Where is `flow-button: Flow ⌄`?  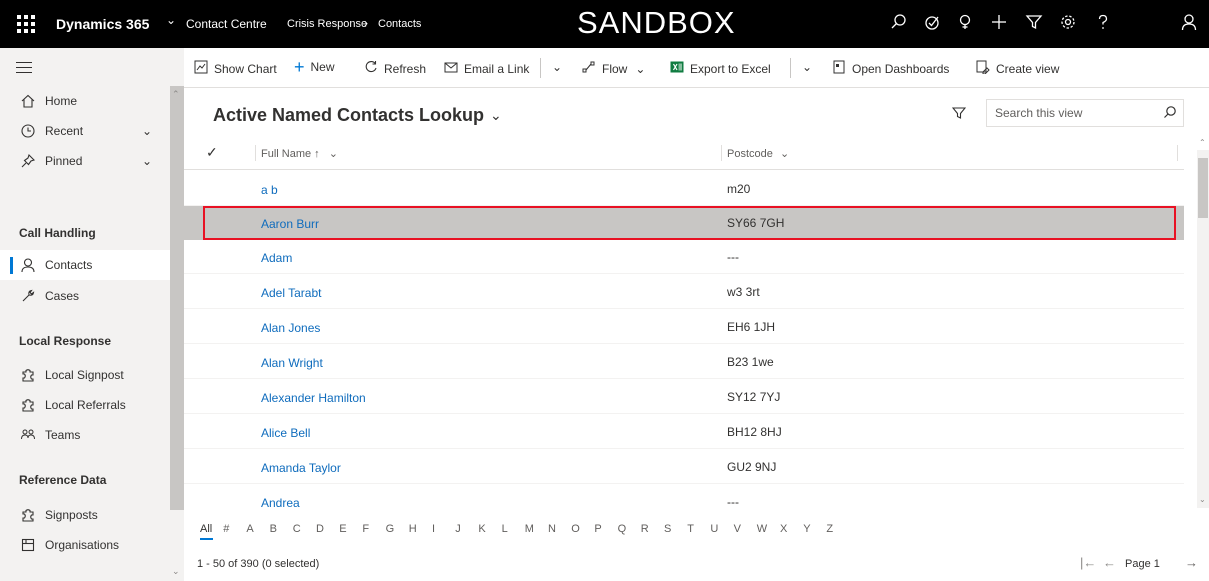 flow-button: Flow ⌄ is located at coordinates (613, 68).